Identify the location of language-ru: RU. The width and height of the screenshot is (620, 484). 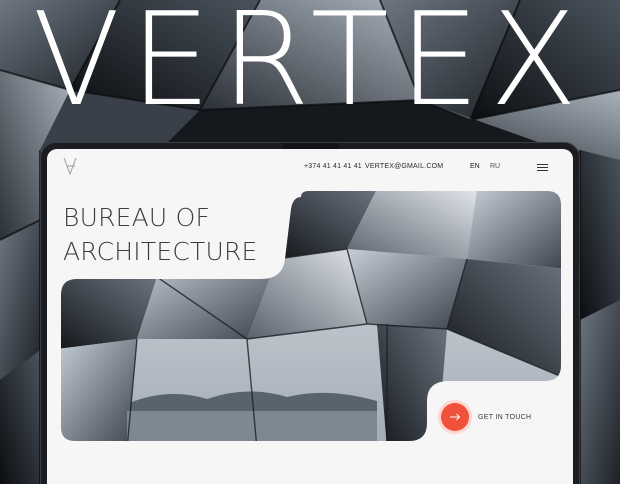
(495, 166).